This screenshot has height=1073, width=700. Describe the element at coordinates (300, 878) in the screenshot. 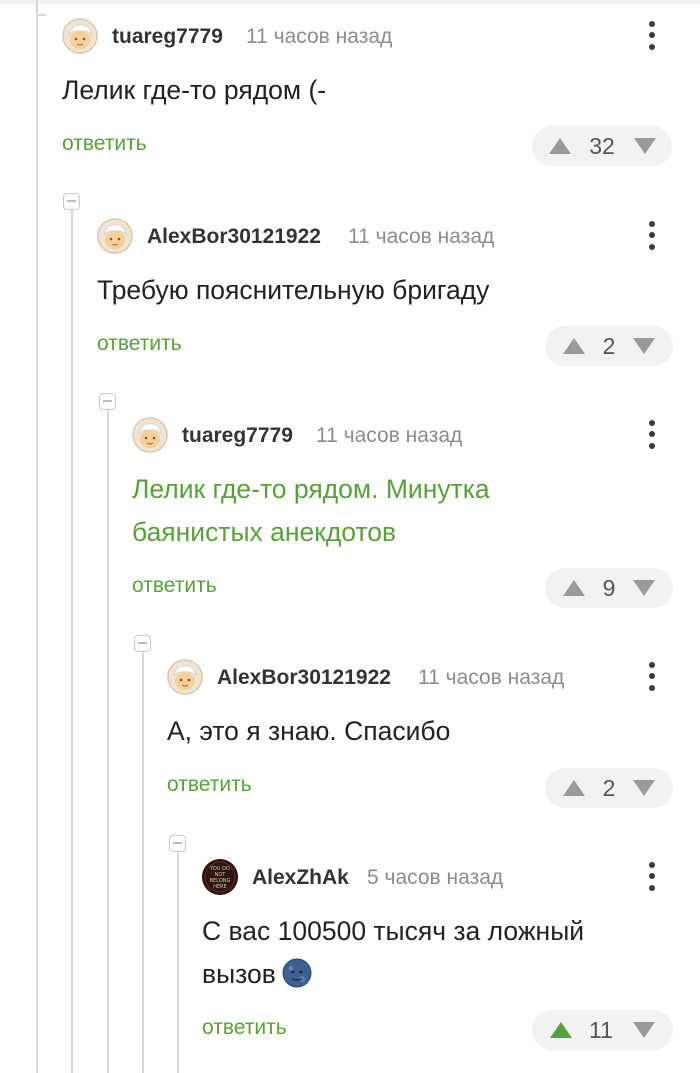

I see `username: AlexZhAk` at that location.